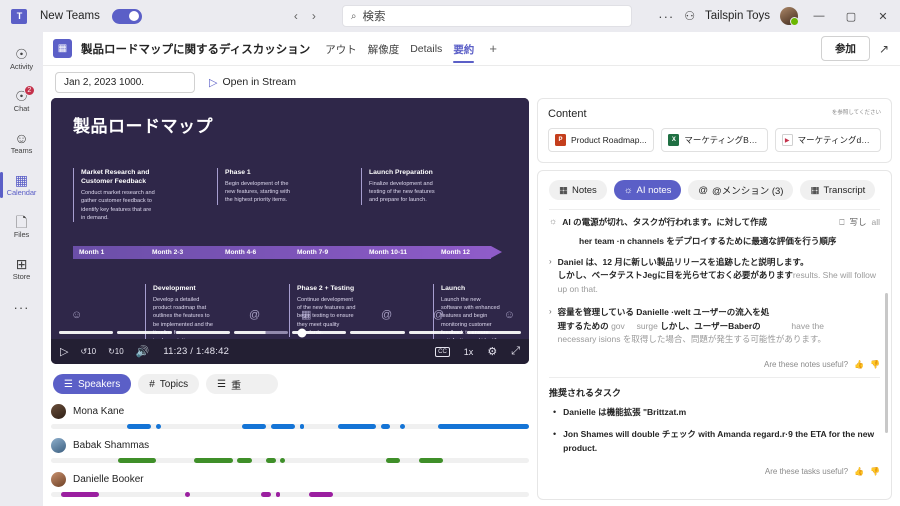 Image resolution: width=900 pixels, height=506 pixels. I want to click on ai-header-text: AI の電源が切れ、タスクが行われます。に対して作成, so click(665, 222).